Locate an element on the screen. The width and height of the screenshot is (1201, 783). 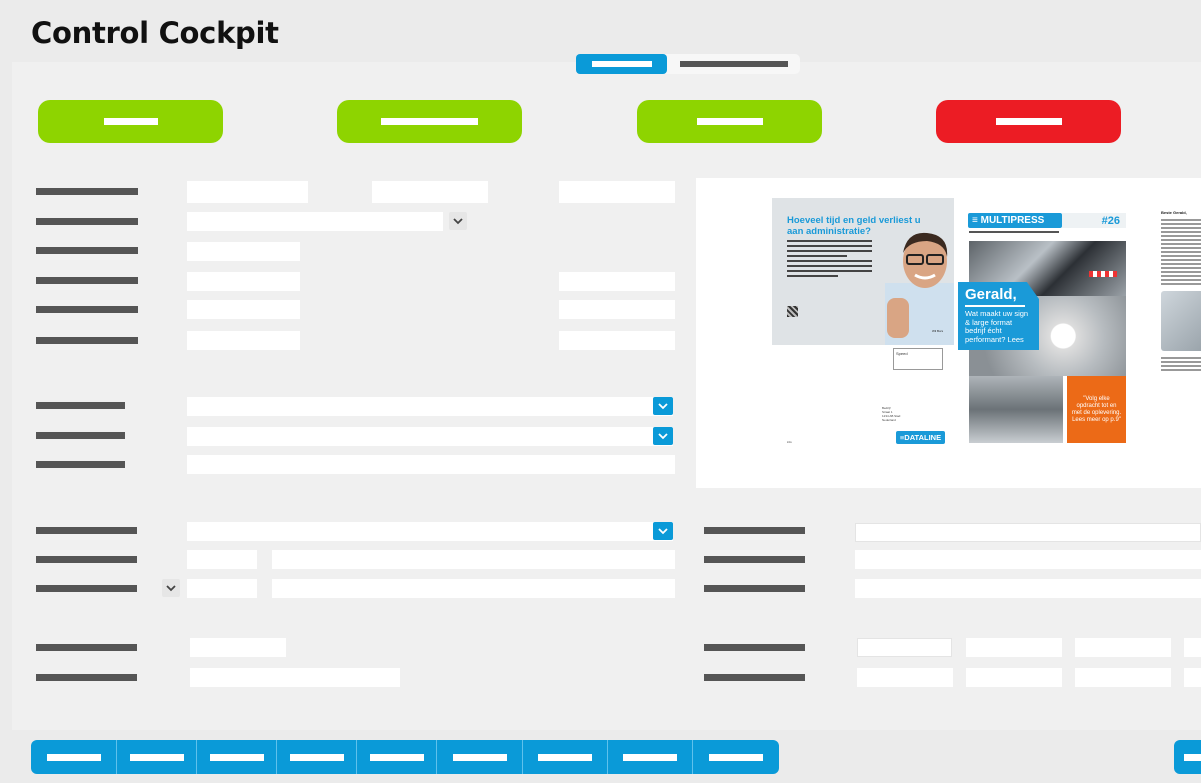
action-button-4-danger is located at coordinates (1028, 121).